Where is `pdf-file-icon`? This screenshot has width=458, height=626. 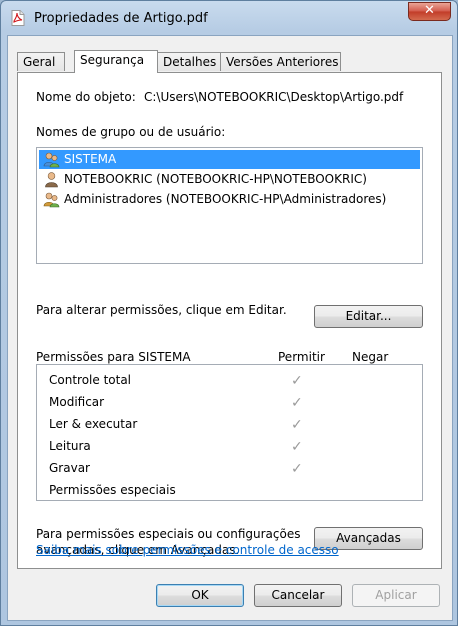 pdf-file-icon is located at coordinates (18, 18).